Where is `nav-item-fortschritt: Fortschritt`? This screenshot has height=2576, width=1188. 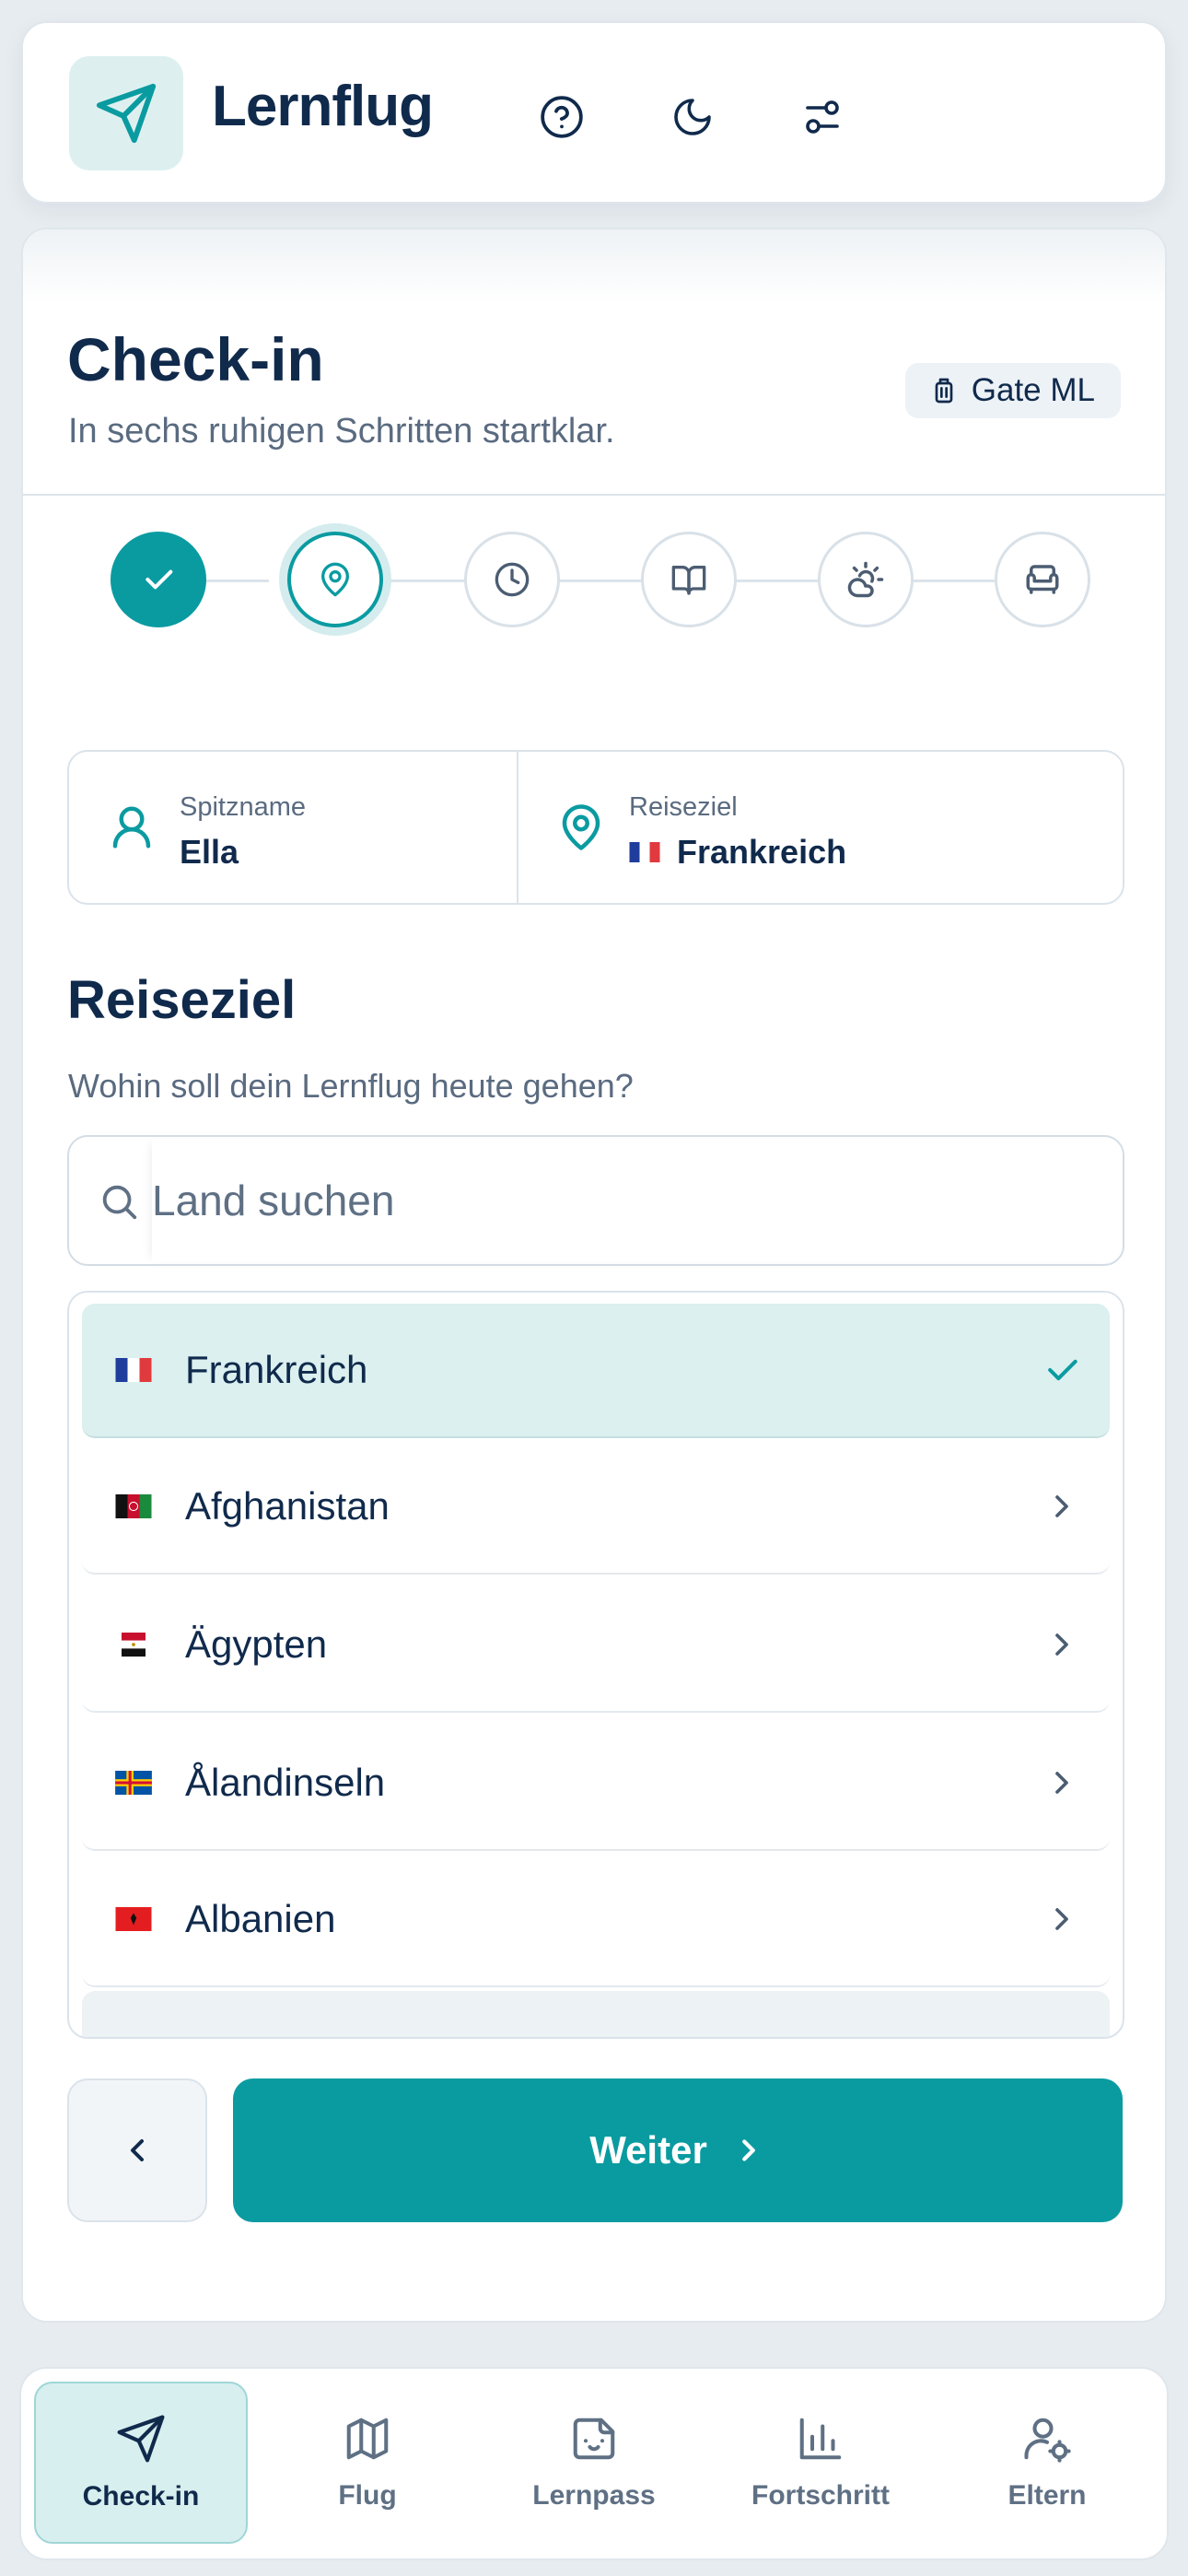
nav-item-fortschritt: Fortschritt is located at coordinates (821, 2463).